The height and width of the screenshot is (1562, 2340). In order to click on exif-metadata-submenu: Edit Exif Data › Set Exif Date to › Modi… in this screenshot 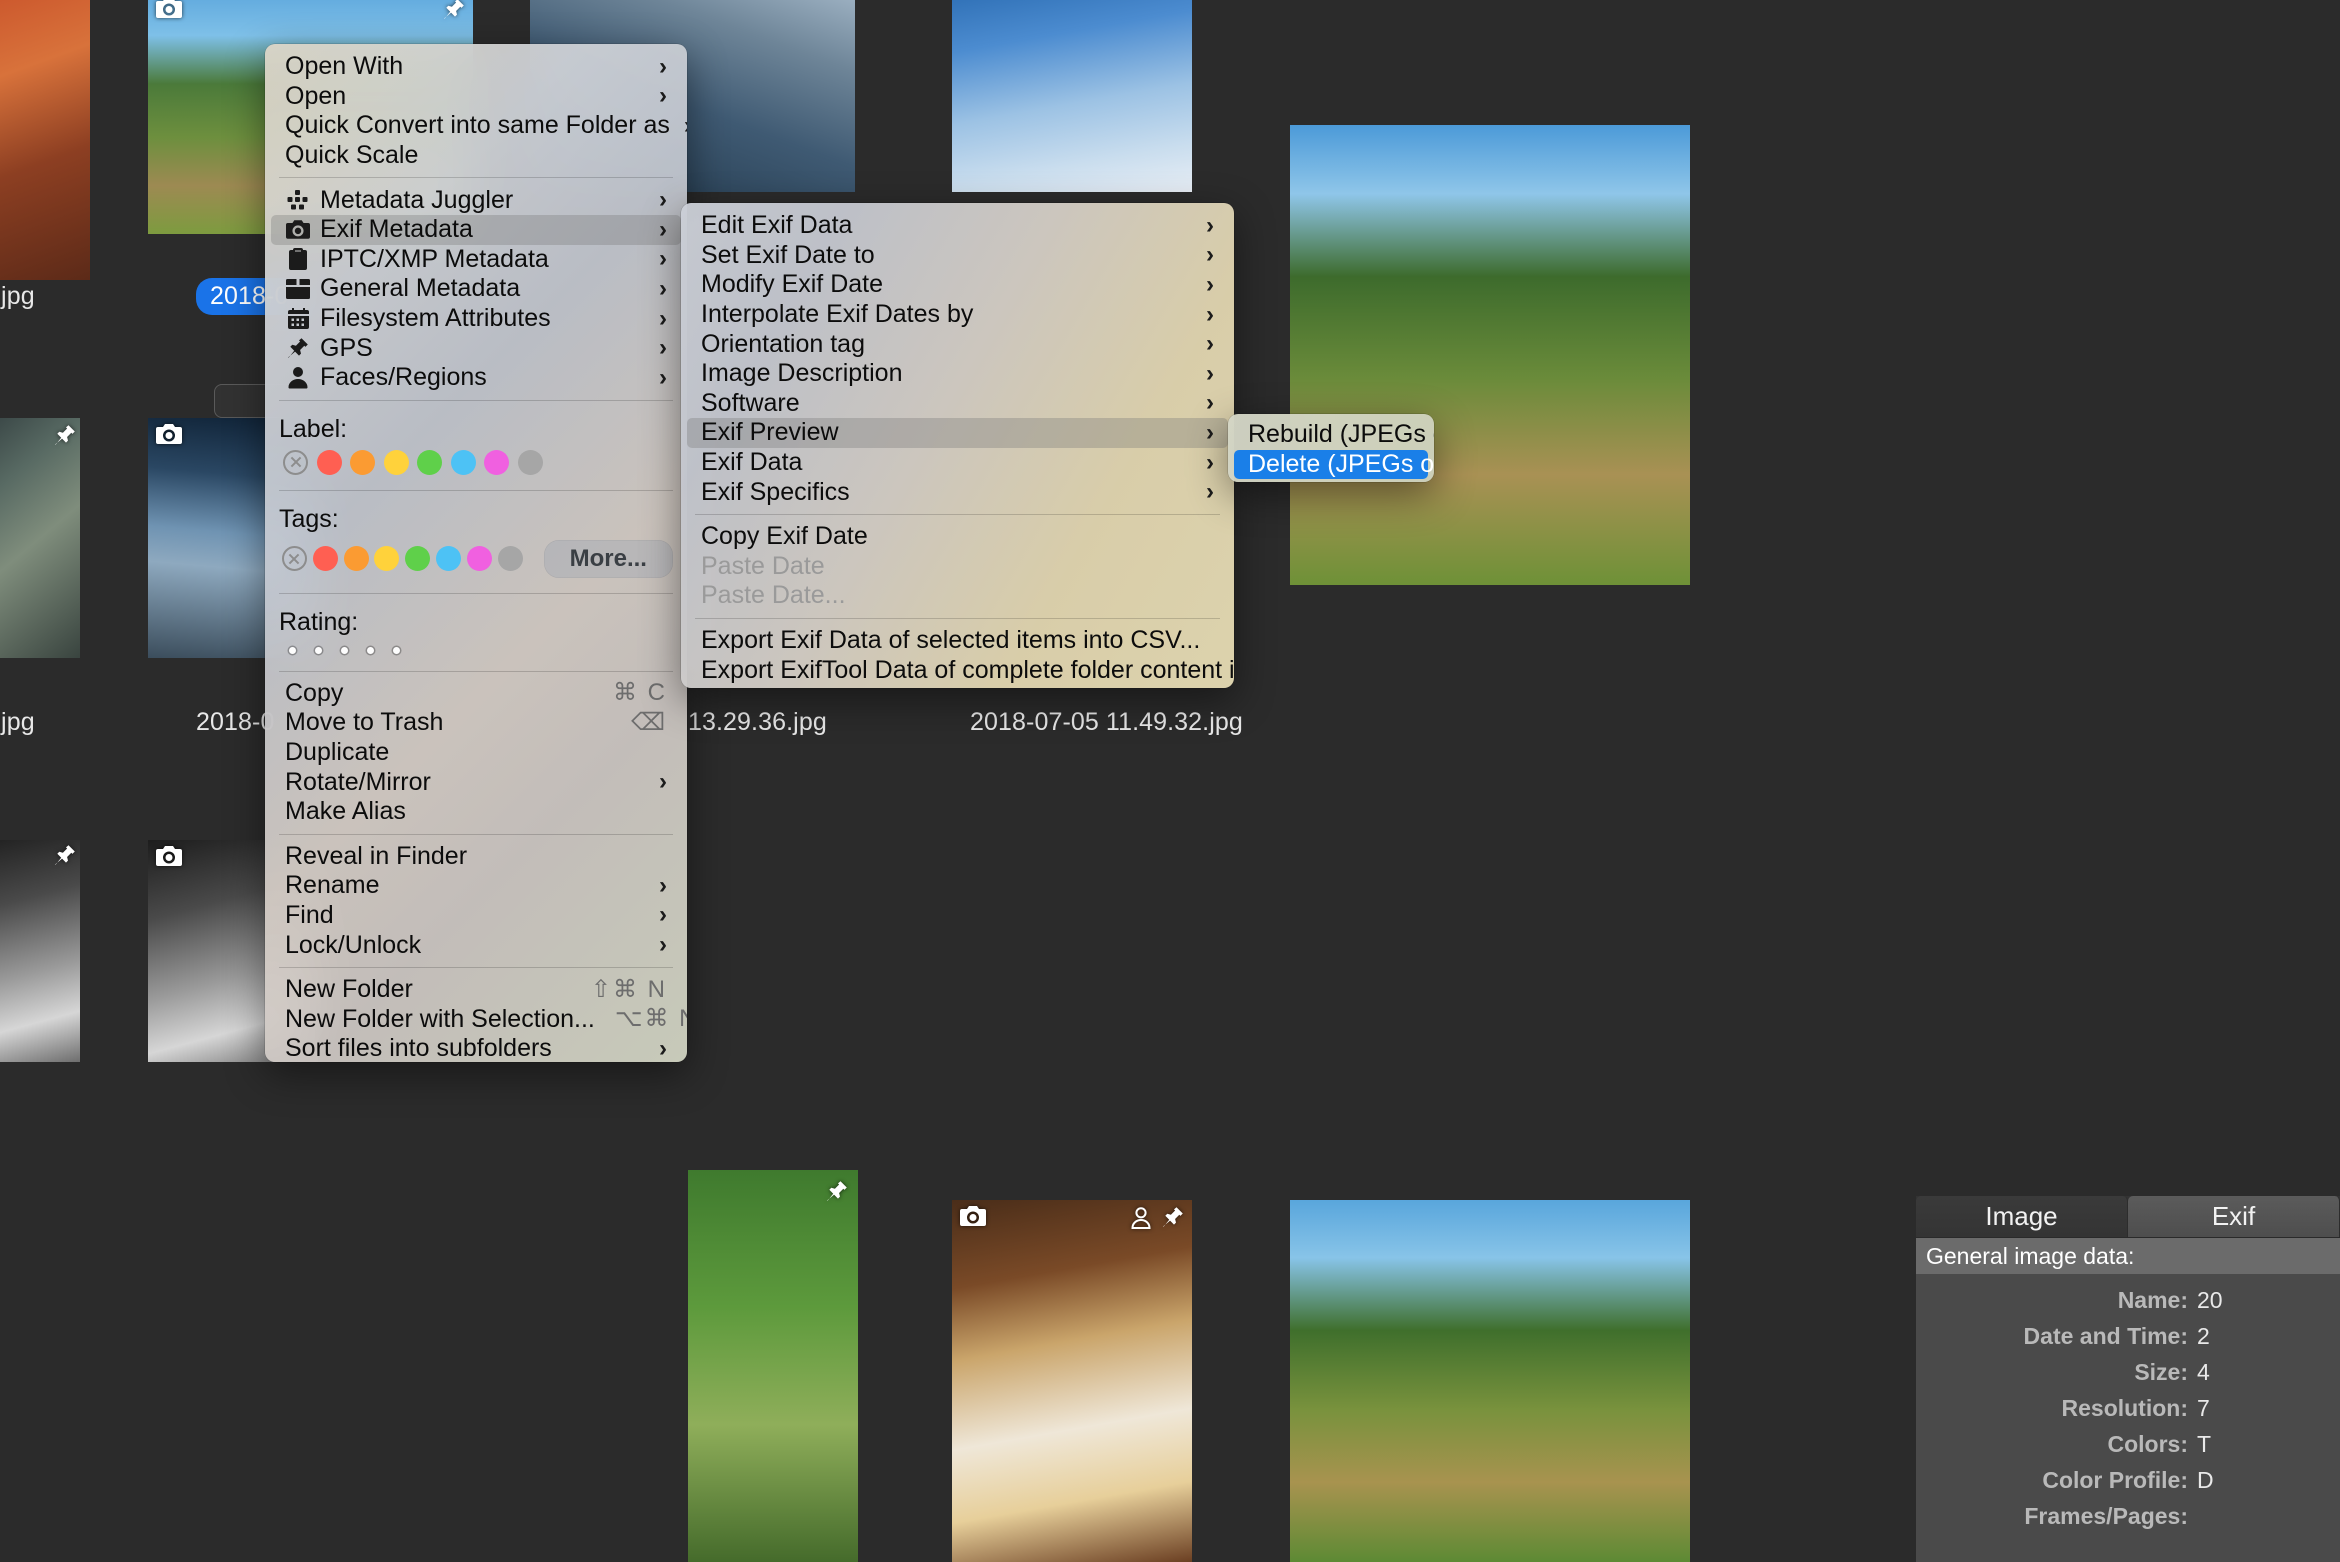, I will do `click(957, 445)`.